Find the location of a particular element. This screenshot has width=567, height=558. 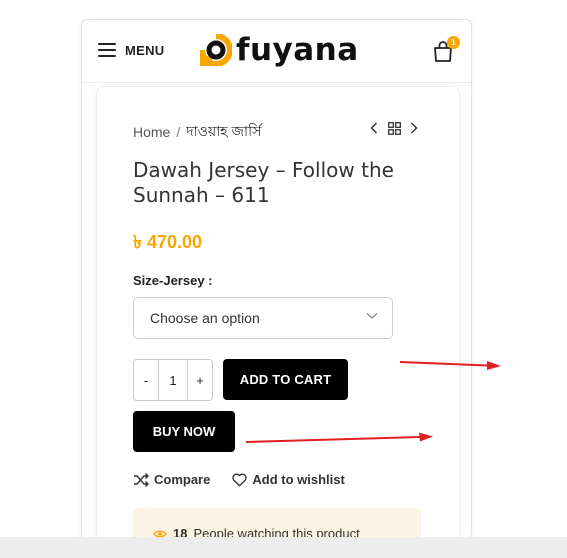

grid-icon is located at coordinates (394, 128).